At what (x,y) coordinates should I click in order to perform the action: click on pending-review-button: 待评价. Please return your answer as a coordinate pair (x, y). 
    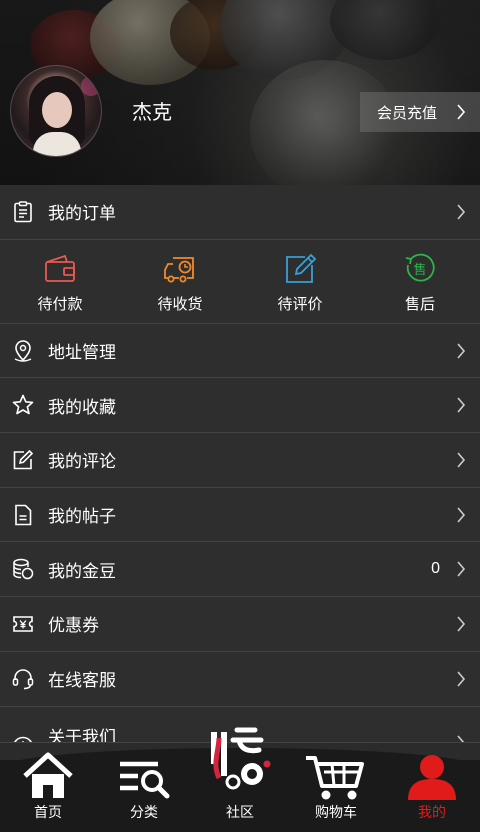
    Looking at the image, I should click on (300, 281).